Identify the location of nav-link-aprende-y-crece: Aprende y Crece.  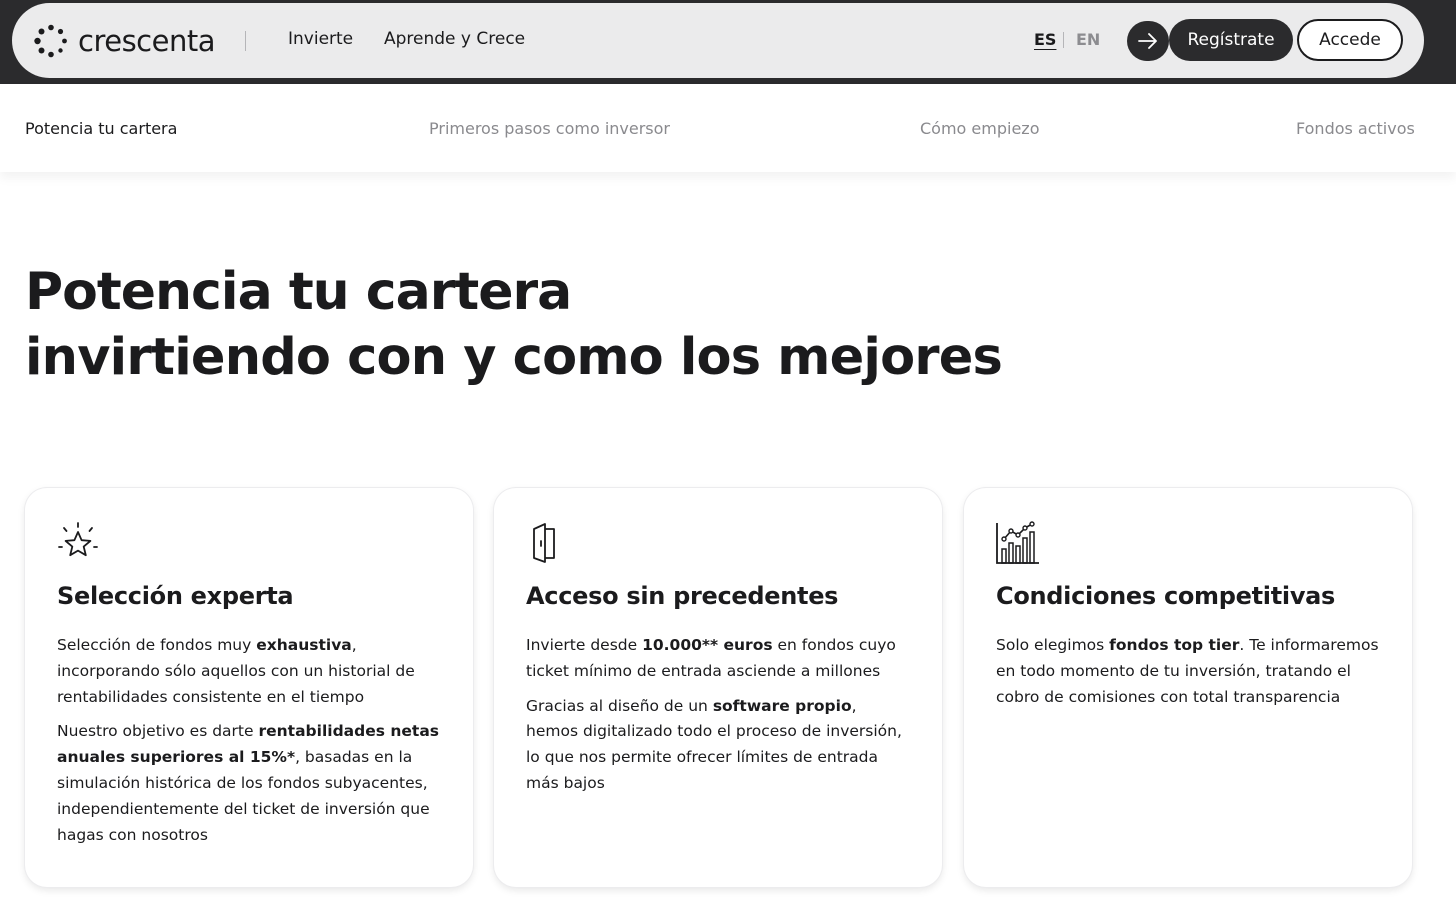
(454, 39).